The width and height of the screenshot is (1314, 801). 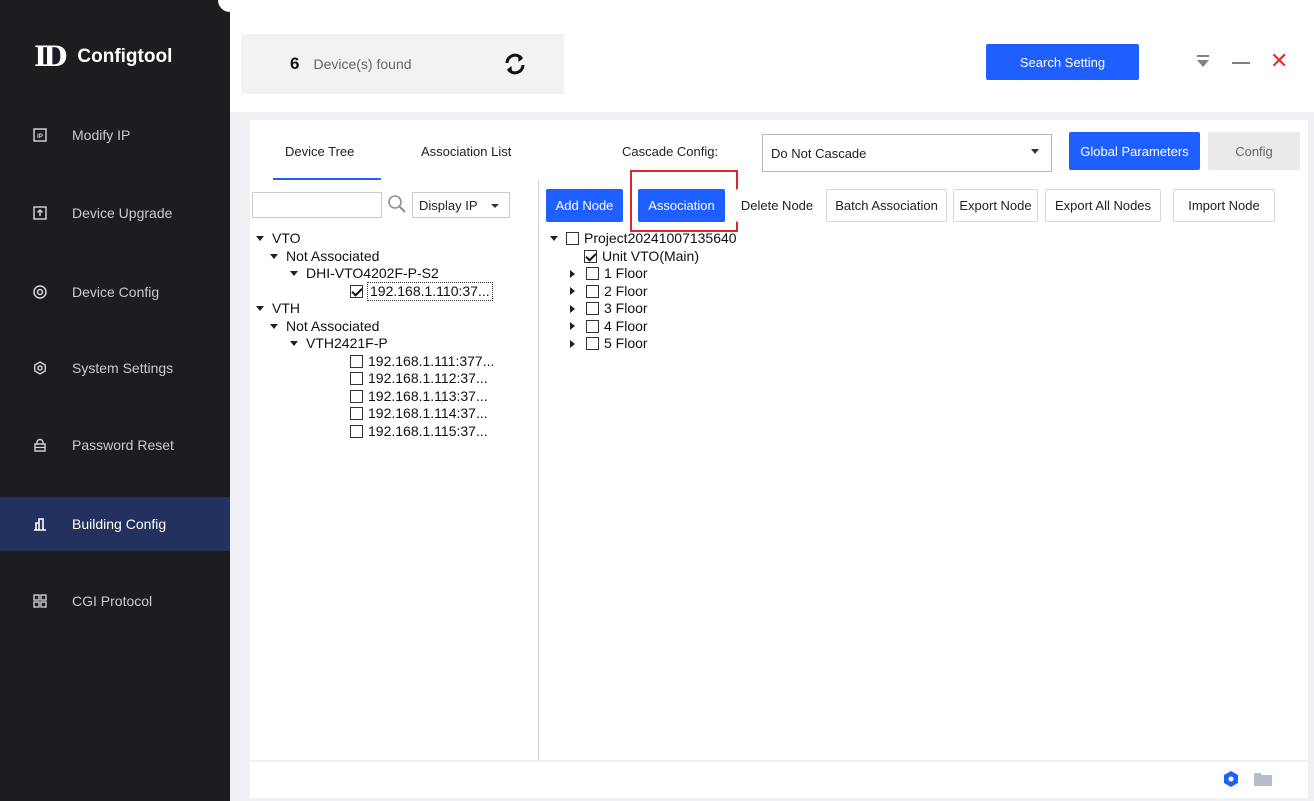 What do you see at coordinates (572, 239) in the screenshot?
I see `project-checkbox` at bounding box center [572, 239].